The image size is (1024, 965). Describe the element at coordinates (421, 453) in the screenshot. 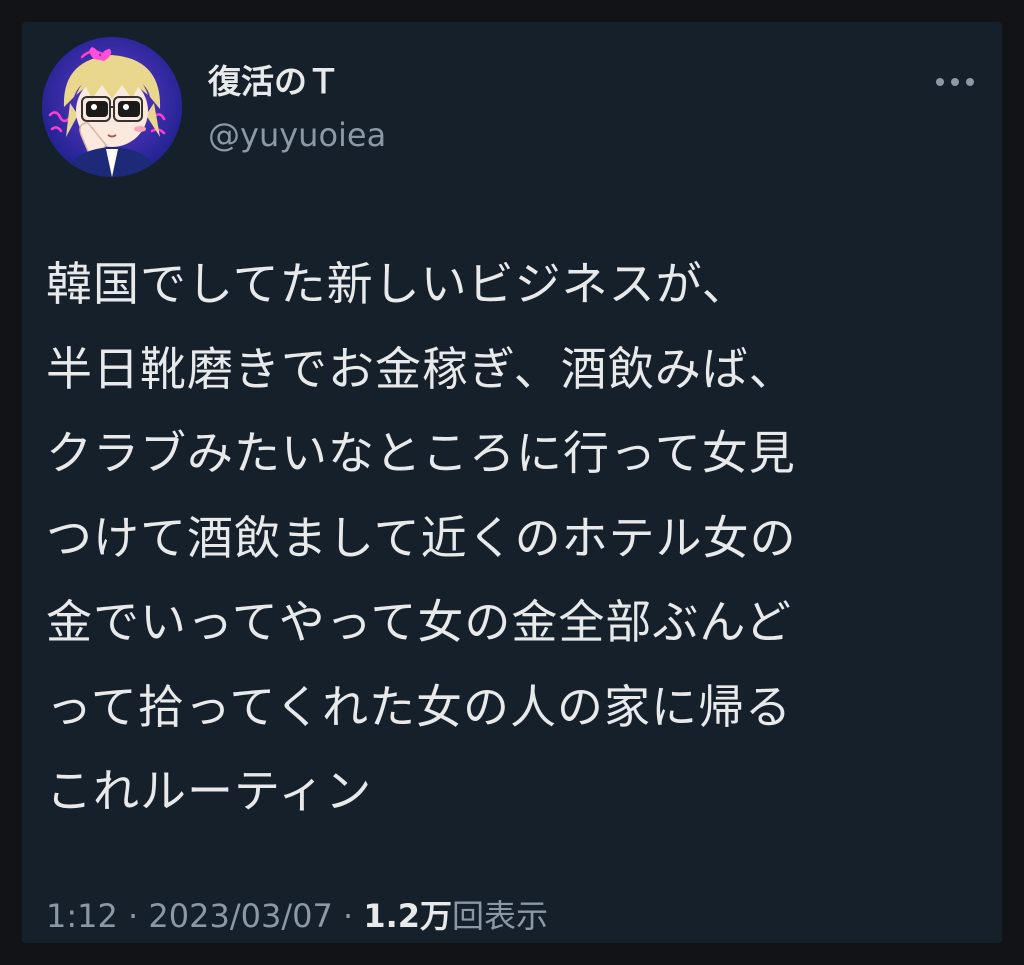

I see `tweet-text-line: クラブみたいなところに行って女見` at that location.